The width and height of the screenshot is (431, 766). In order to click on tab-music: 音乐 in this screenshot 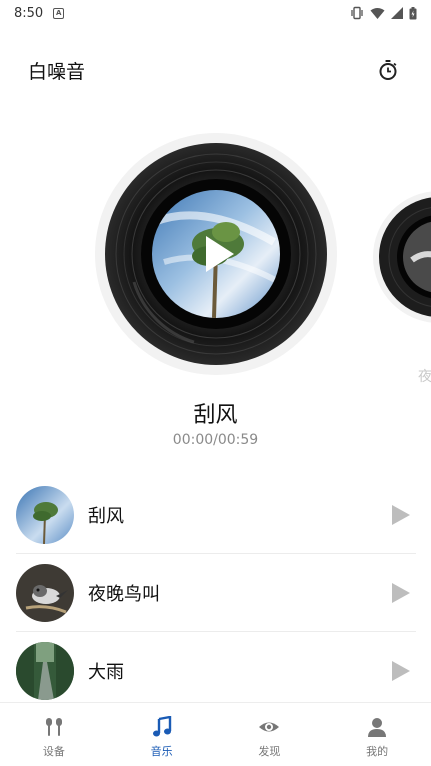, I will do `click(162, 734)`.